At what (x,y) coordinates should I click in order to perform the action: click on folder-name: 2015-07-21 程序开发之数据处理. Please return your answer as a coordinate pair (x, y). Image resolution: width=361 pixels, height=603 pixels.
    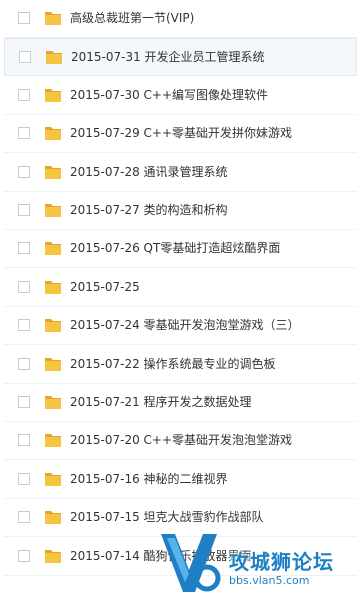
    Looking at the image, I should click on (161, 402).